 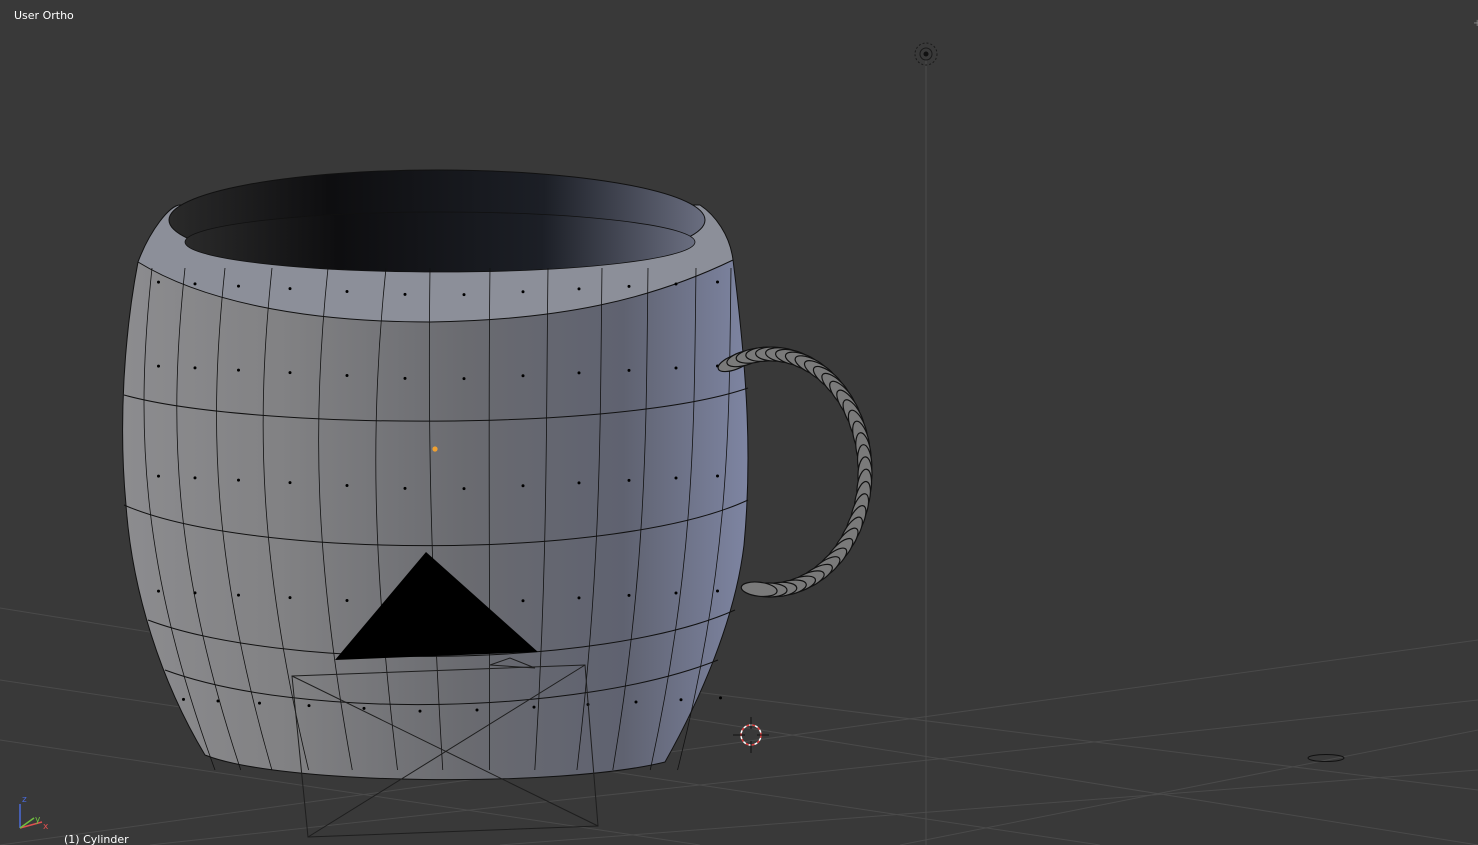 What do you see at coordinates (38, 820) in the screenshot?
I see `axis-y-label: y` at bounding box center [38, 820].